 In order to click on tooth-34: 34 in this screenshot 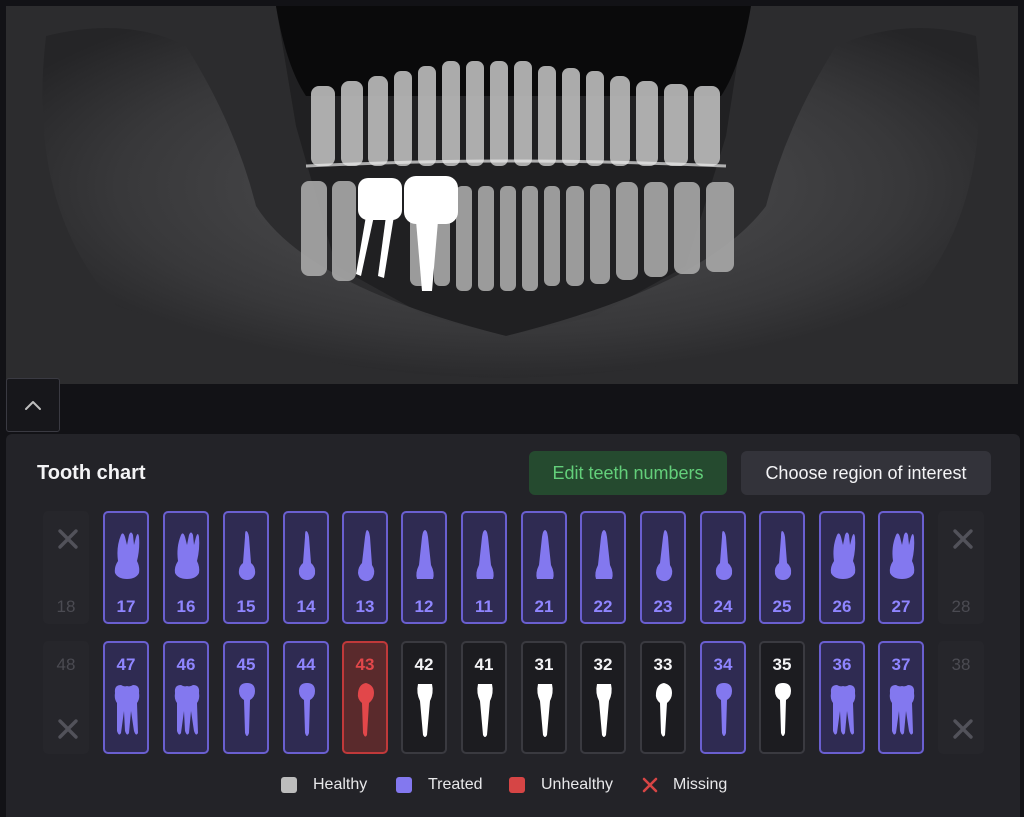, I will do `click(723, 697)`.